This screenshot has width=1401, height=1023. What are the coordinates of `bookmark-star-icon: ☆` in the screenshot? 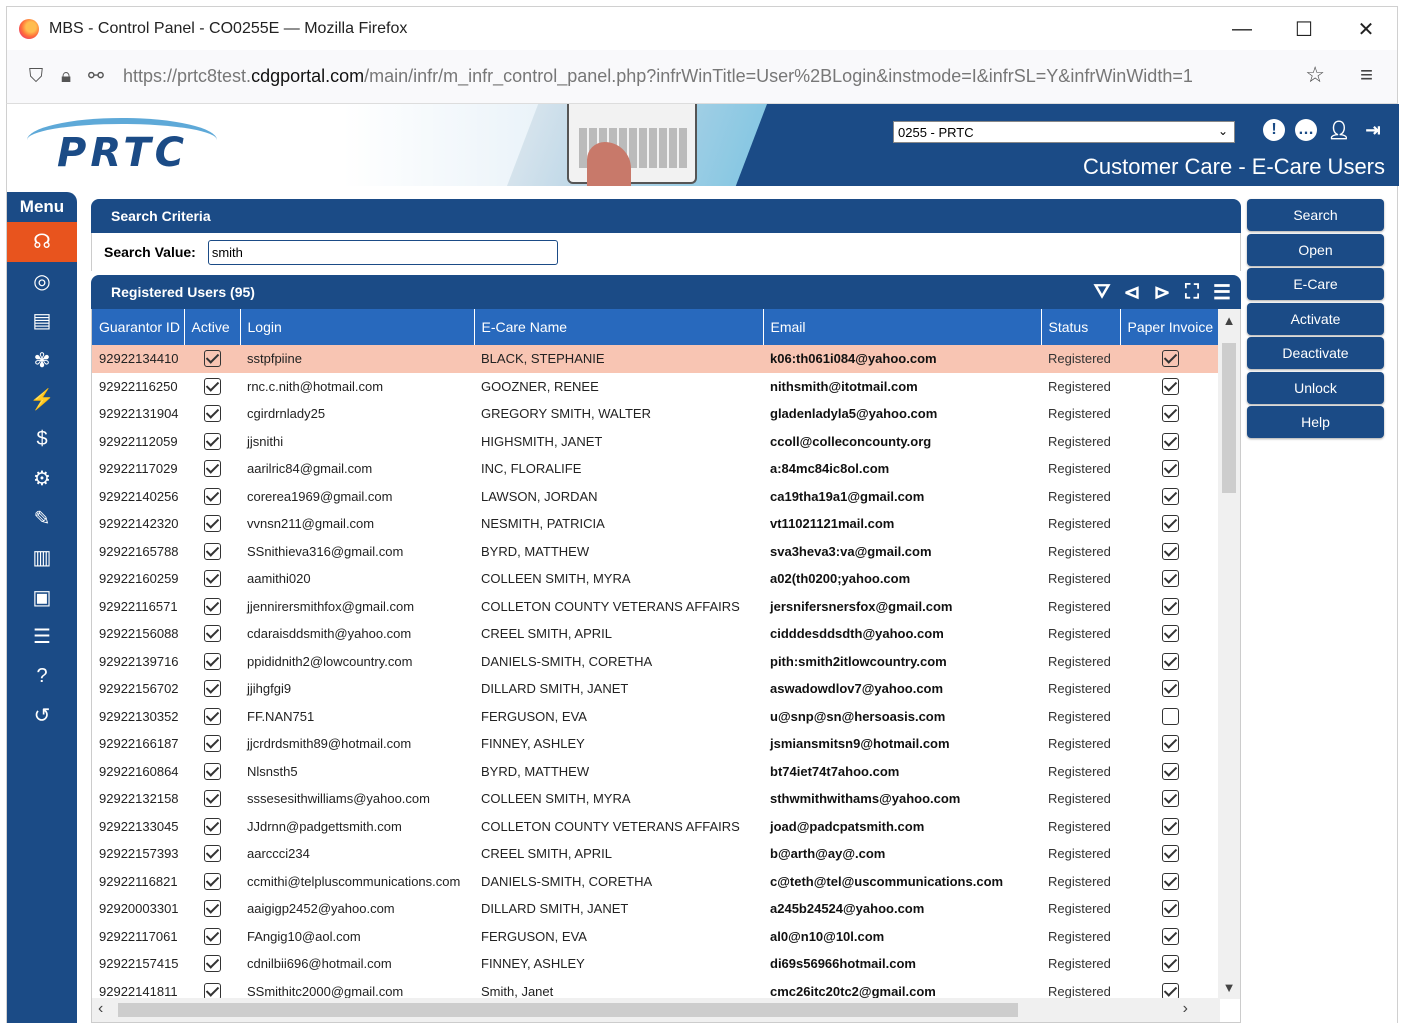 It's located at (1315, 75).